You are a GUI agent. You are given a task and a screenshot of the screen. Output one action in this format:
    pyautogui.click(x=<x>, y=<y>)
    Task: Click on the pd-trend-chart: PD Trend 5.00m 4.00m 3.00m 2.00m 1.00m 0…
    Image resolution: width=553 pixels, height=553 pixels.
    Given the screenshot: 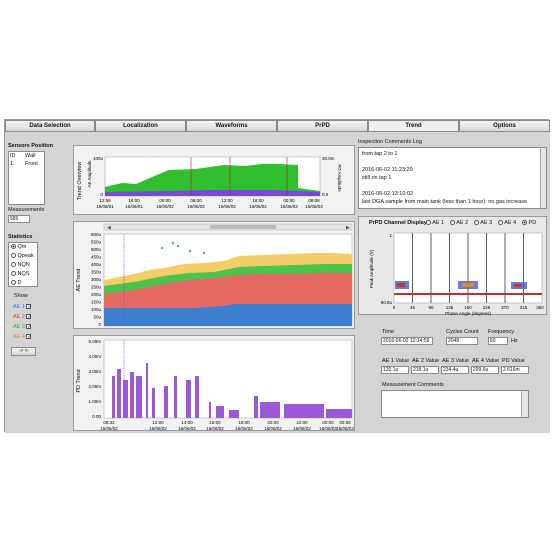 What is the action you would take?
    pyautogui.click(x=215, y=384)
    